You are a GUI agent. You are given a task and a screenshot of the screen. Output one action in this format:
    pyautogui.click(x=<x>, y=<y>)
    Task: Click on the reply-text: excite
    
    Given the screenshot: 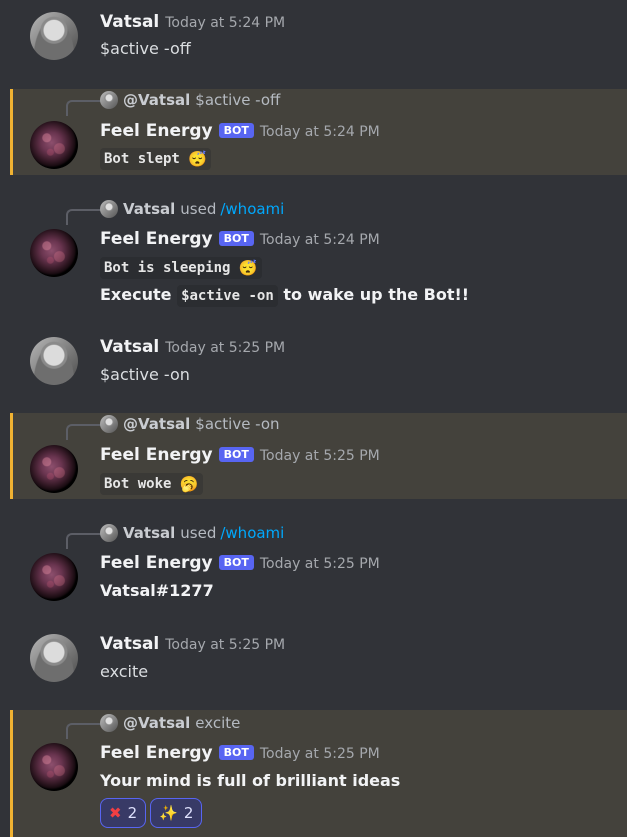 What is the action you would take?
    pyautogui.click(x=218, y=723)
    